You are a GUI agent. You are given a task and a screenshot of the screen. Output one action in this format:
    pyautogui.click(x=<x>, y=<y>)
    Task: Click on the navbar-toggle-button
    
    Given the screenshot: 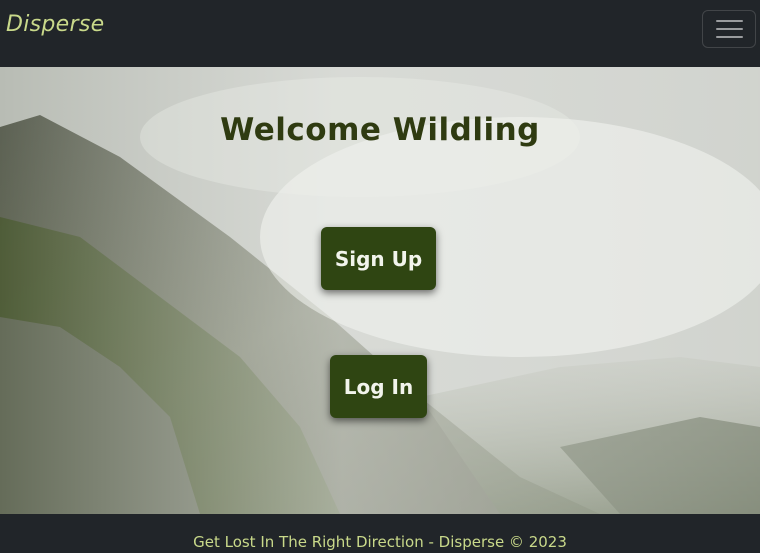 What is the action you would take?
    pyautogui.click(x=729, y=29)
    